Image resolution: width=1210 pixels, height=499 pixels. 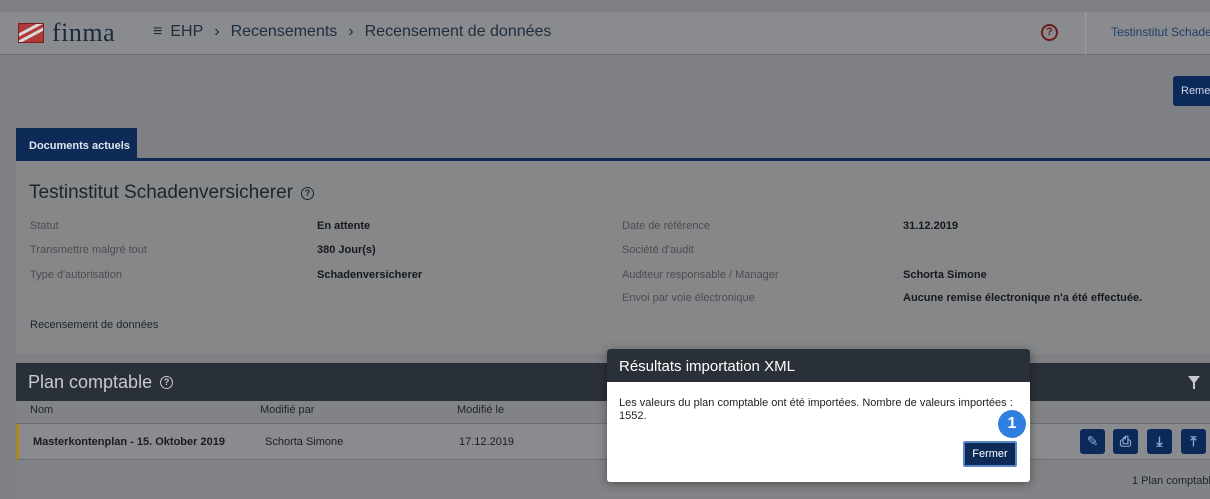 What do you see at coordinates (1159, 441) in the screenshot?
I see `download-icon: ⤓` at bounding box center [1159, 441].